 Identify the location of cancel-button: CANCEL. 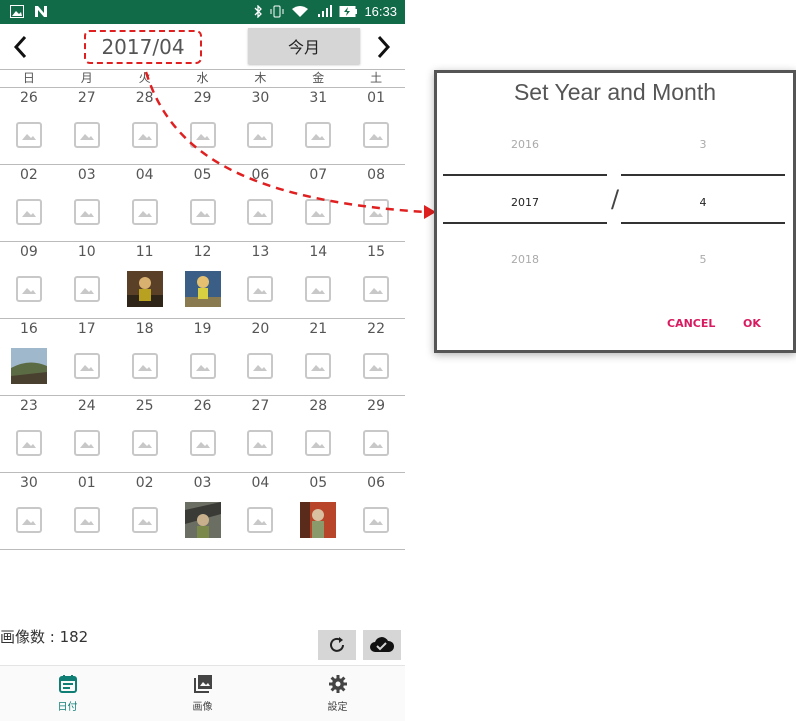
(691, 323).